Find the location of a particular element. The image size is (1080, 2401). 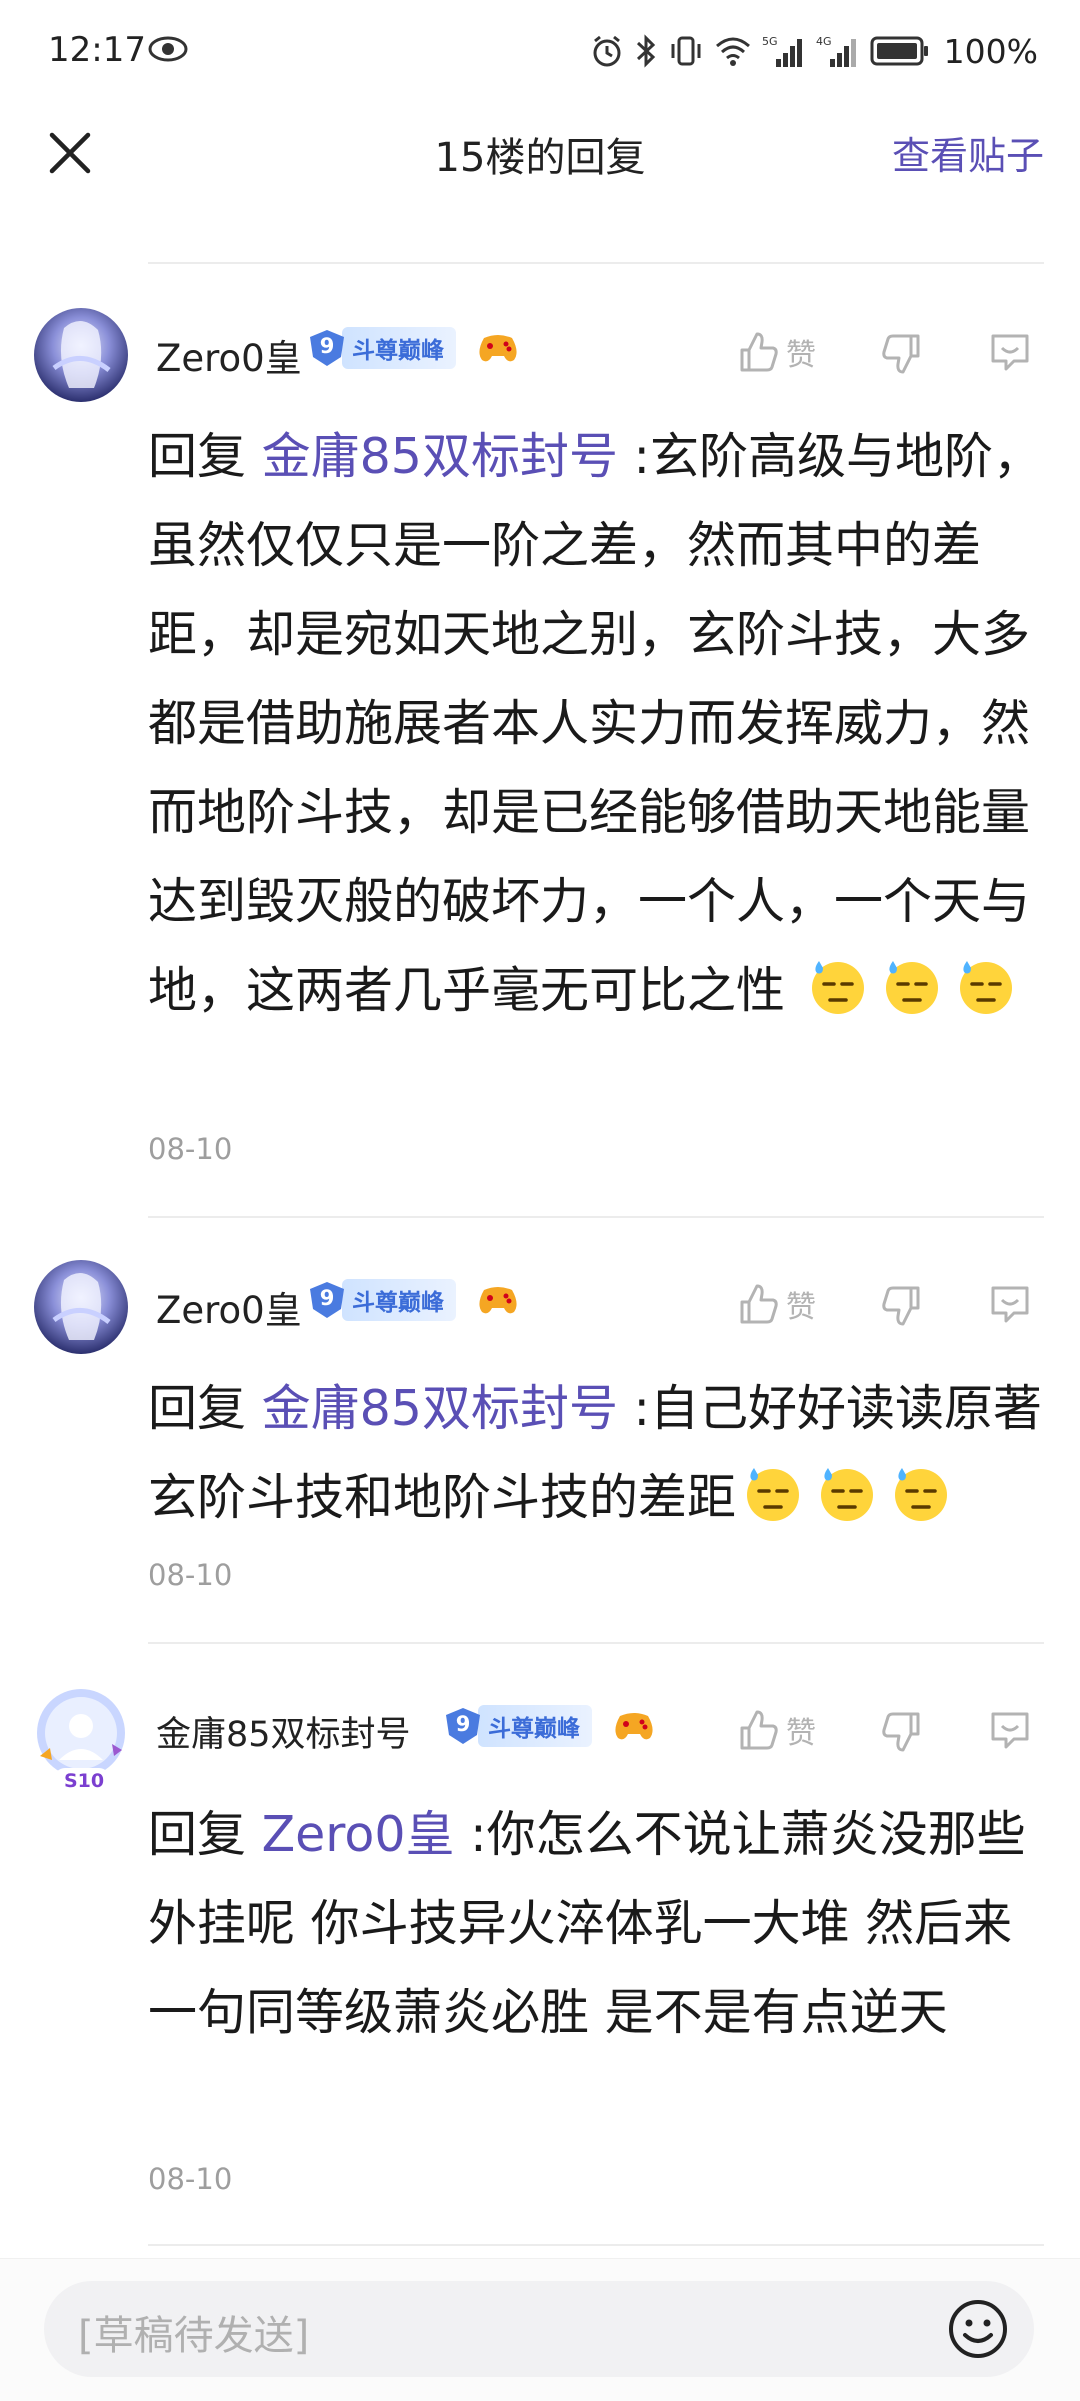

avatar-badge: S10 is located at coordinates (84, 1781).